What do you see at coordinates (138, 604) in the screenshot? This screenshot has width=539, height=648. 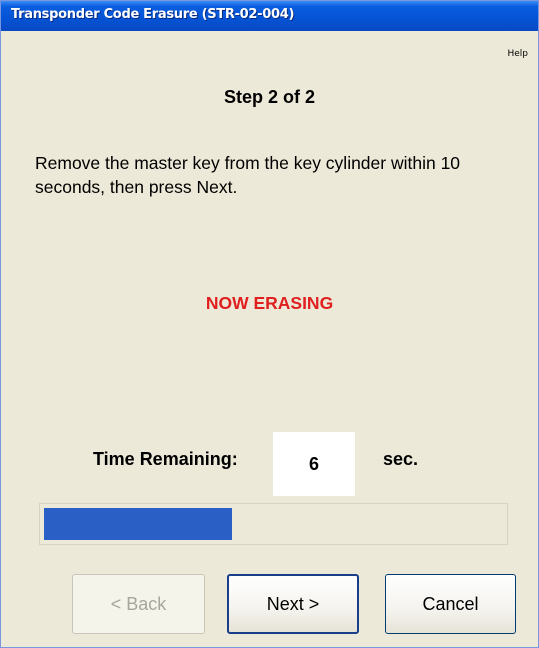 I see `back-button: < Back` at bounding box center [138, 604].